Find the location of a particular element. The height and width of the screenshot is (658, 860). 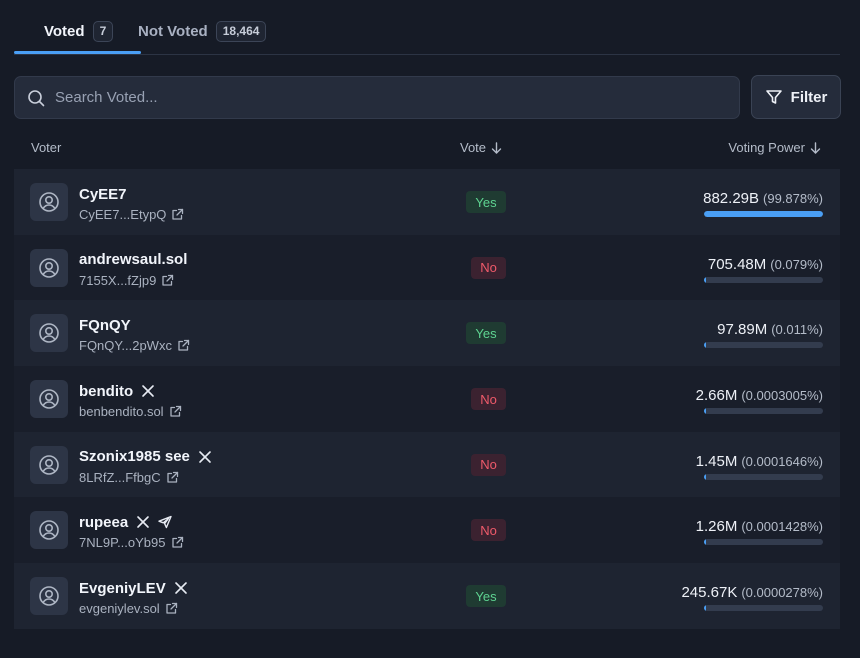

voting-power-value: 97.89M is located at coordinates (742, 330).